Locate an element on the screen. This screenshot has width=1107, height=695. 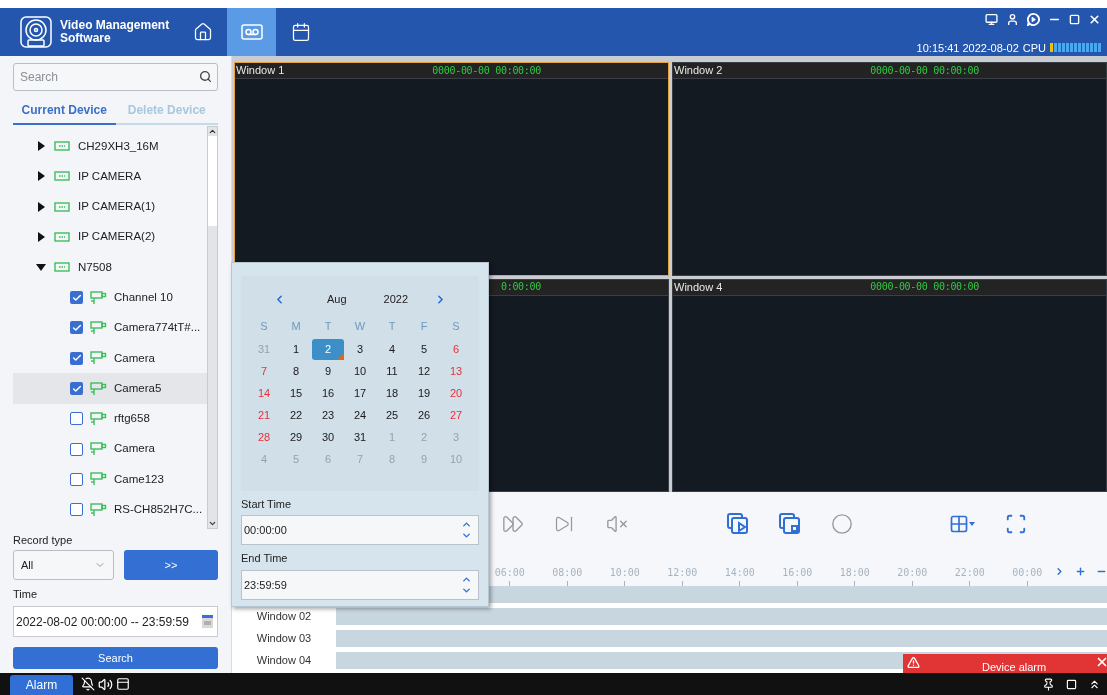
month-label: Aug is located at coordinates (337, 299).